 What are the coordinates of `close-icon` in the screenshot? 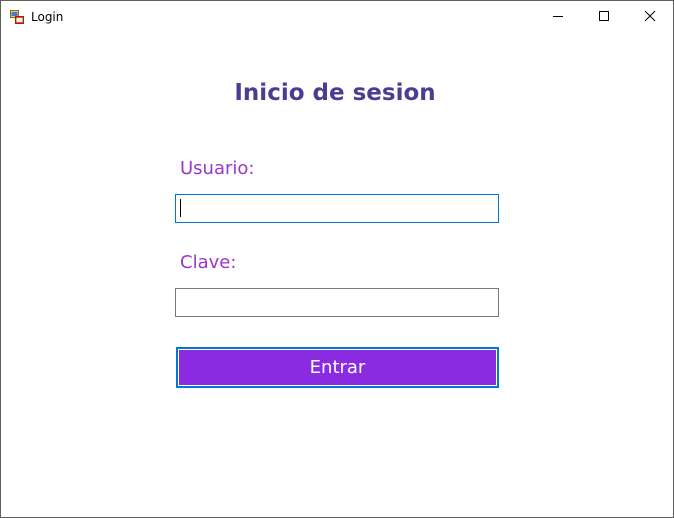 It's located at (650, 16).